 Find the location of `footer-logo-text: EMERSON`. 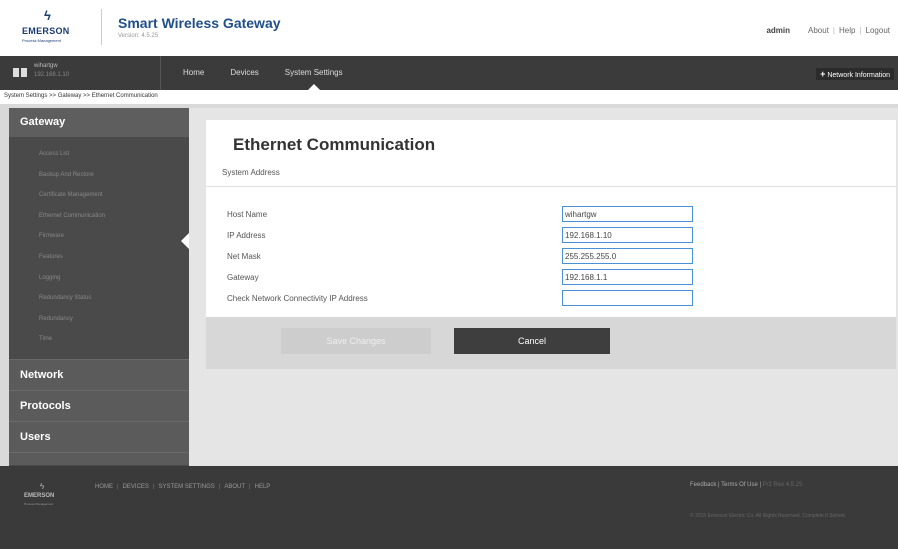

footer-logo-text: EMERSON is located at coordinates (39, 496).